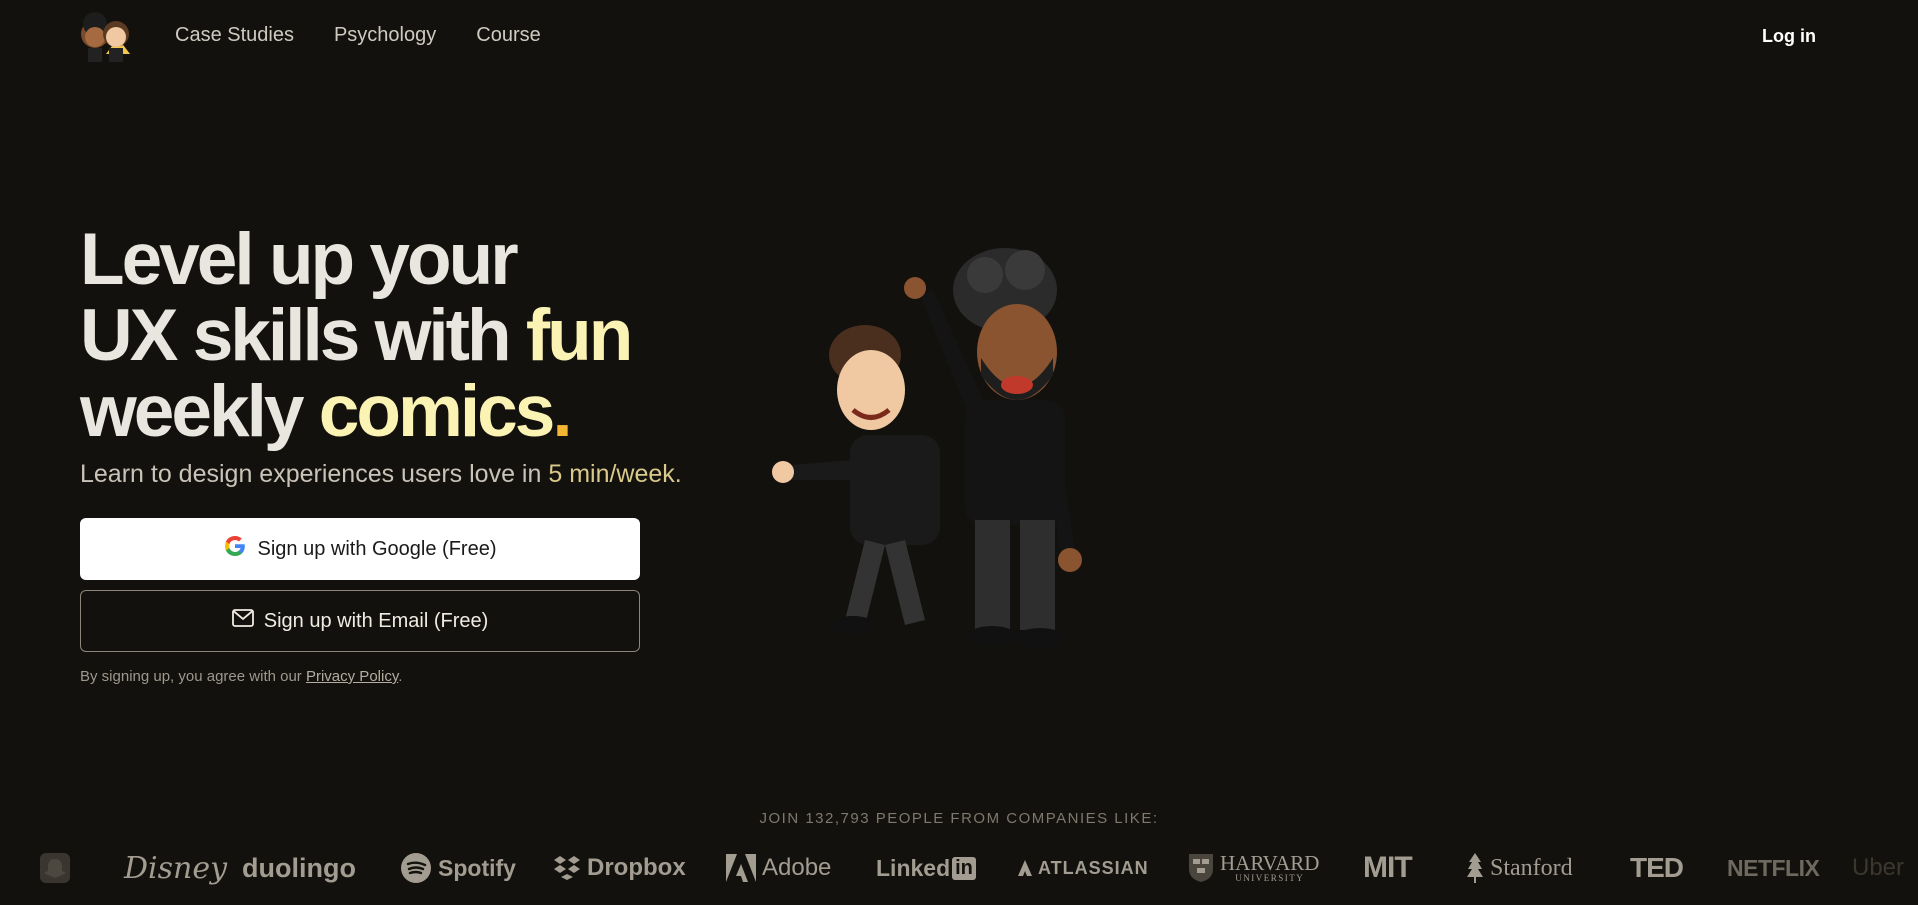 The height and width of the screenshot is (905, 1918). What do you see at coordinates (935, 450) in the screenshot?
I see `hero-illustration` at bounding box center [935, 450].